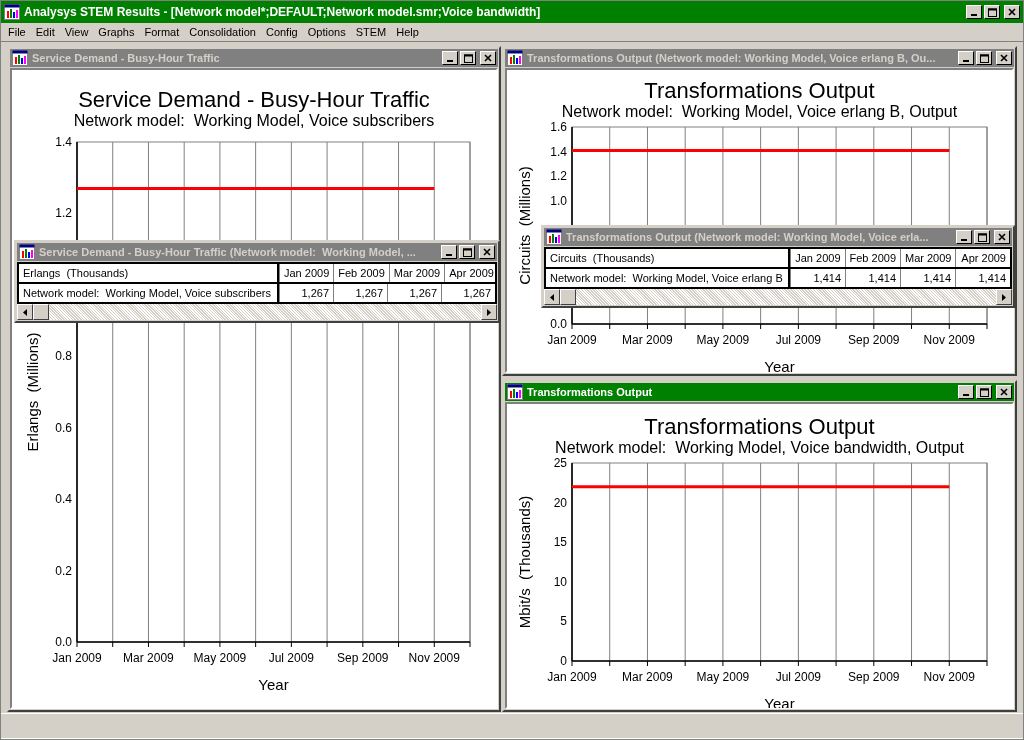 This screenshot has height=740, width=1024. What do you see at coordinates (17, 32) in the screenshot?
I see `menu-item: File` at bounding box center [17, 32].